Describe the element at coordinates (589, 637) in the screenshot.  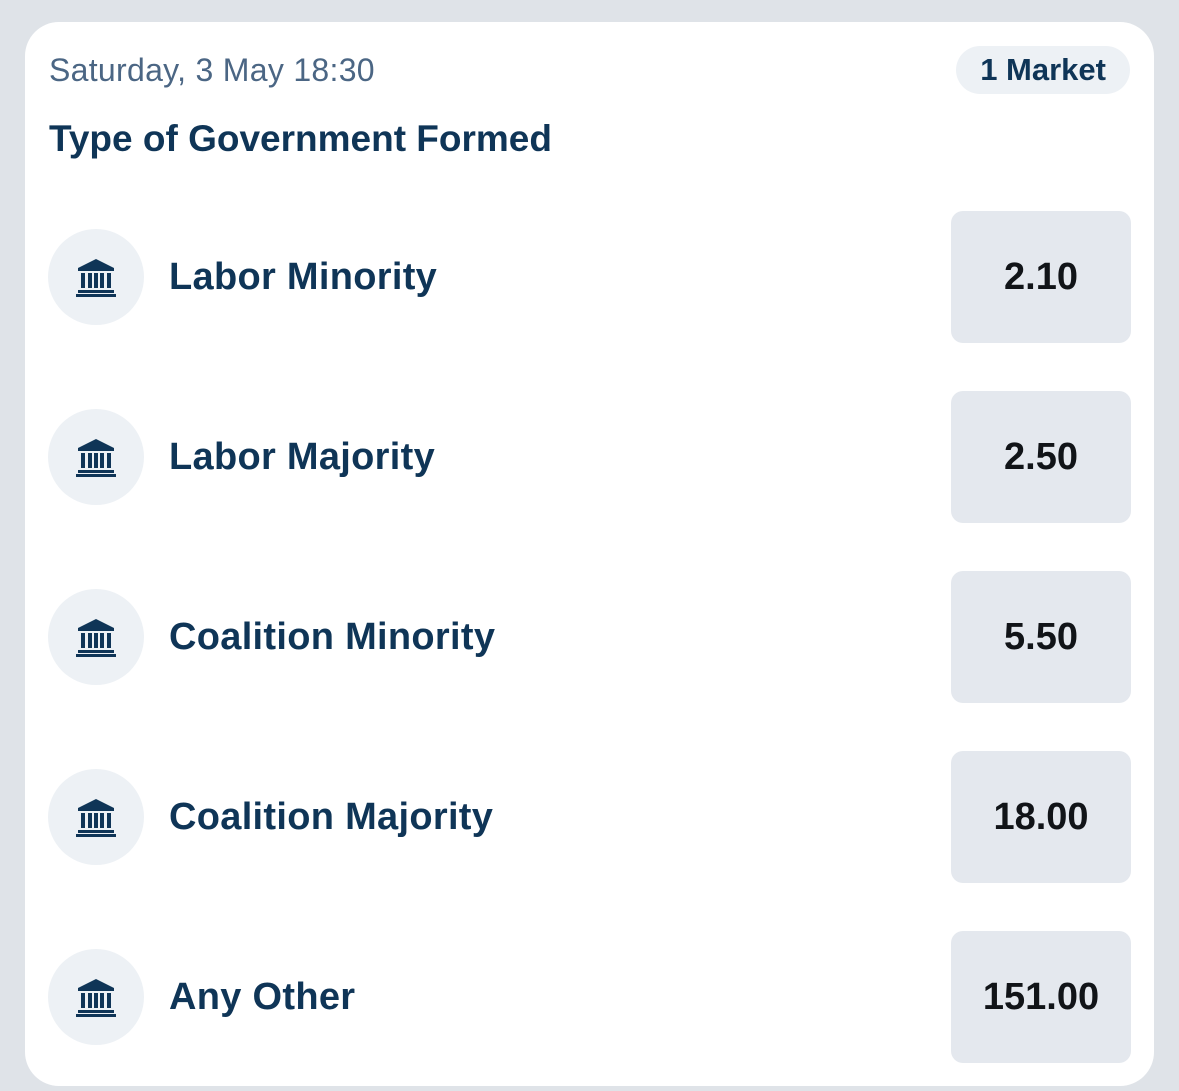
I see `outcome-row: Coalition Minority 5.50` at that location.